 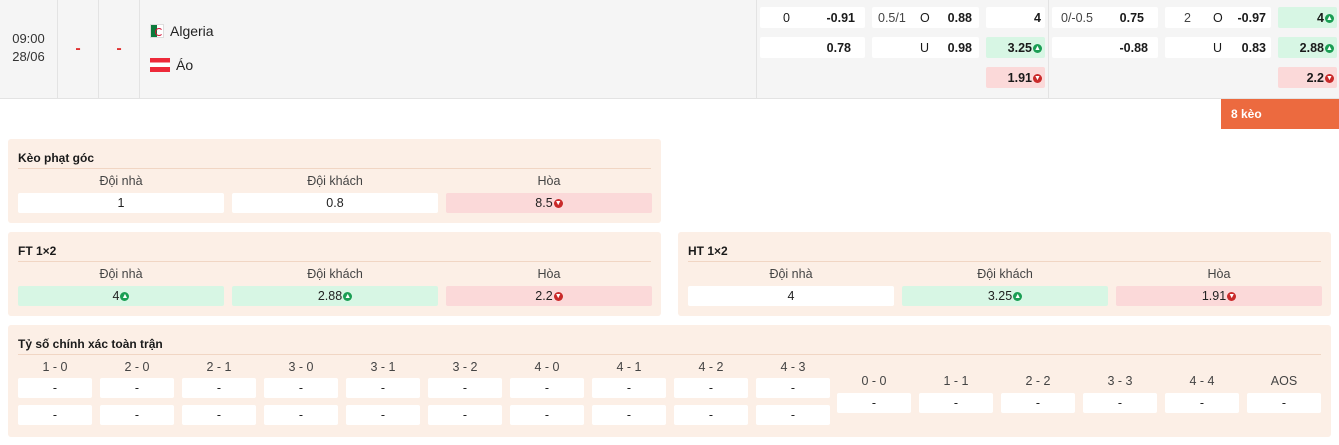 What do you see at coordinates (90, 344) in the screenshot?
I see `card-title: Tỷ số chính xác toàn trận` at bounding box center [90, 344].